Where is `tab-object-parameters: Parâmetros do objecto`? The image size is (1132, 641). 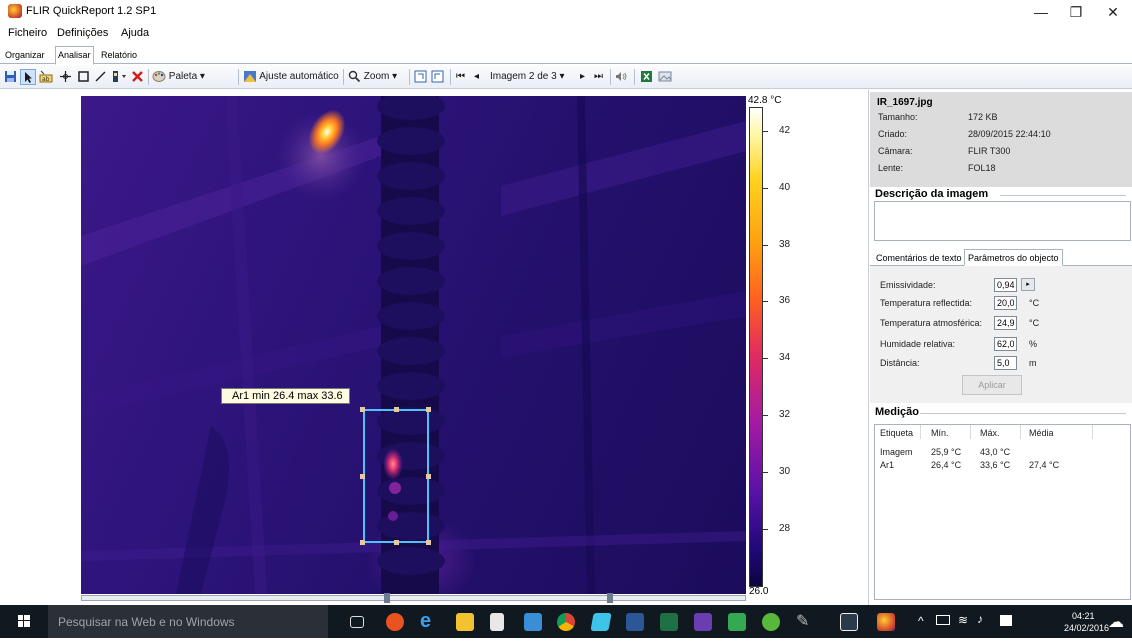
tab-object-parameters: Parâmetros do objecto is located at coordinates (1013, 257).